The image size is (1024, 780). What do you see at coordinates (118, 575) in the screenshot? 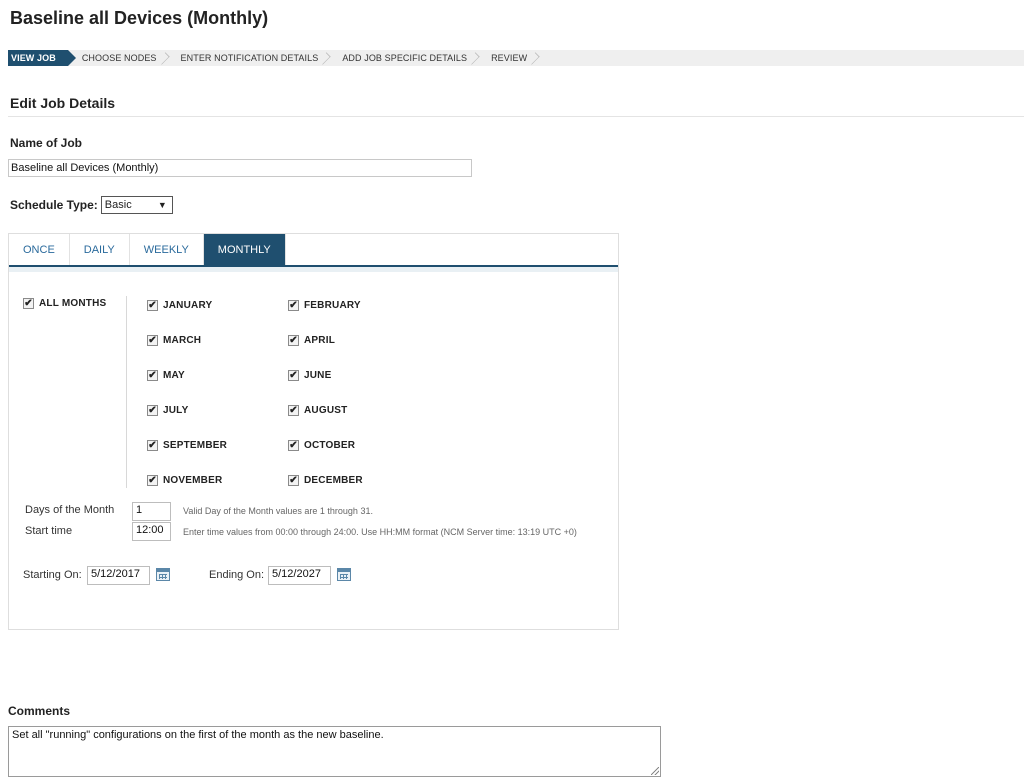
I see `starting-on-input: 5/12/2017` at bounding box center [118, 575].